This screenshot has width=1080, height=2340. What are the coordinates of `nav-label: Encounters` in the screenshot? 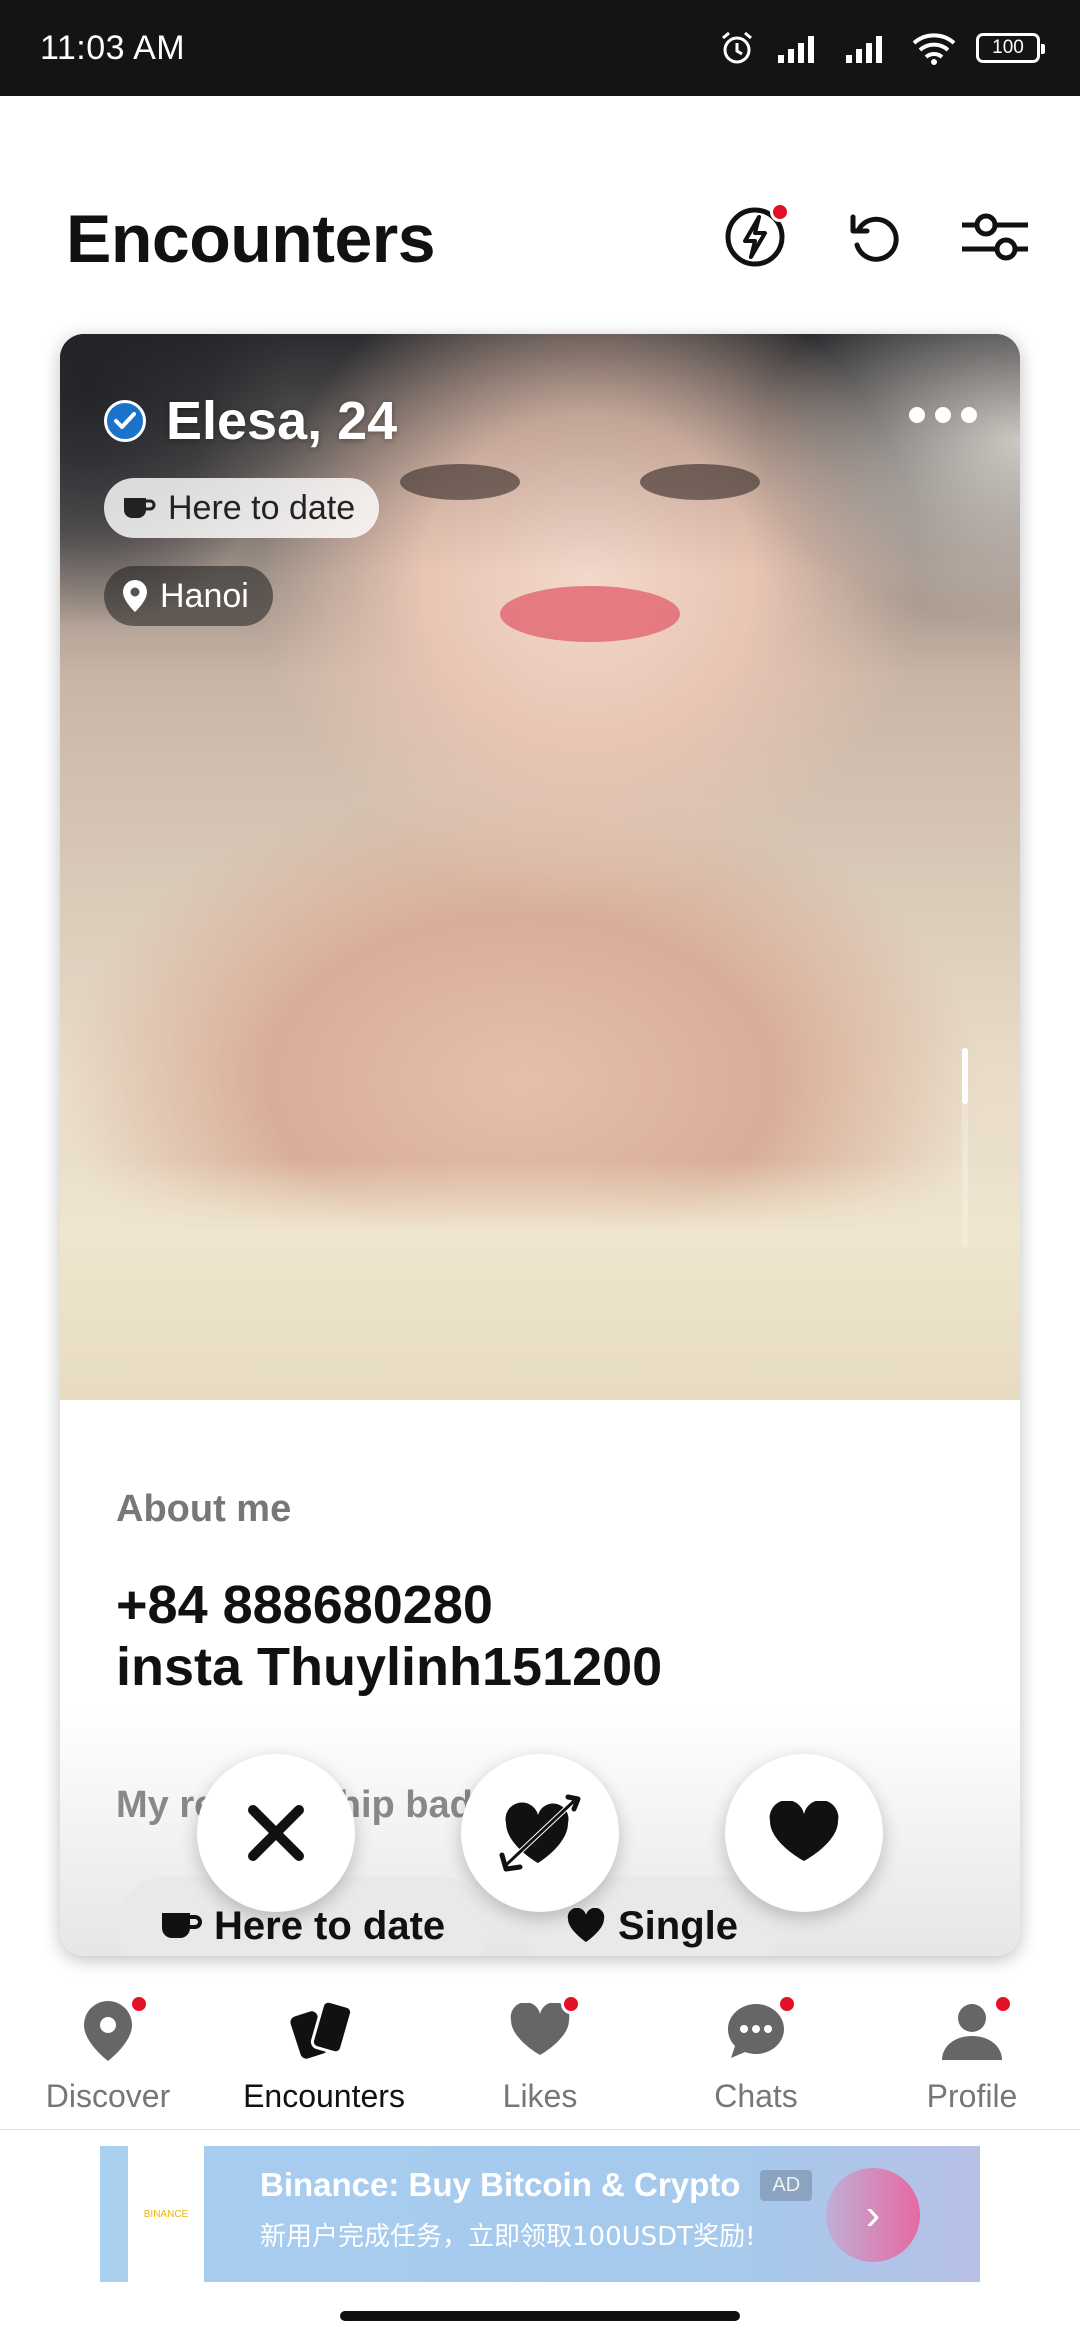 It's located at (324, 2096).